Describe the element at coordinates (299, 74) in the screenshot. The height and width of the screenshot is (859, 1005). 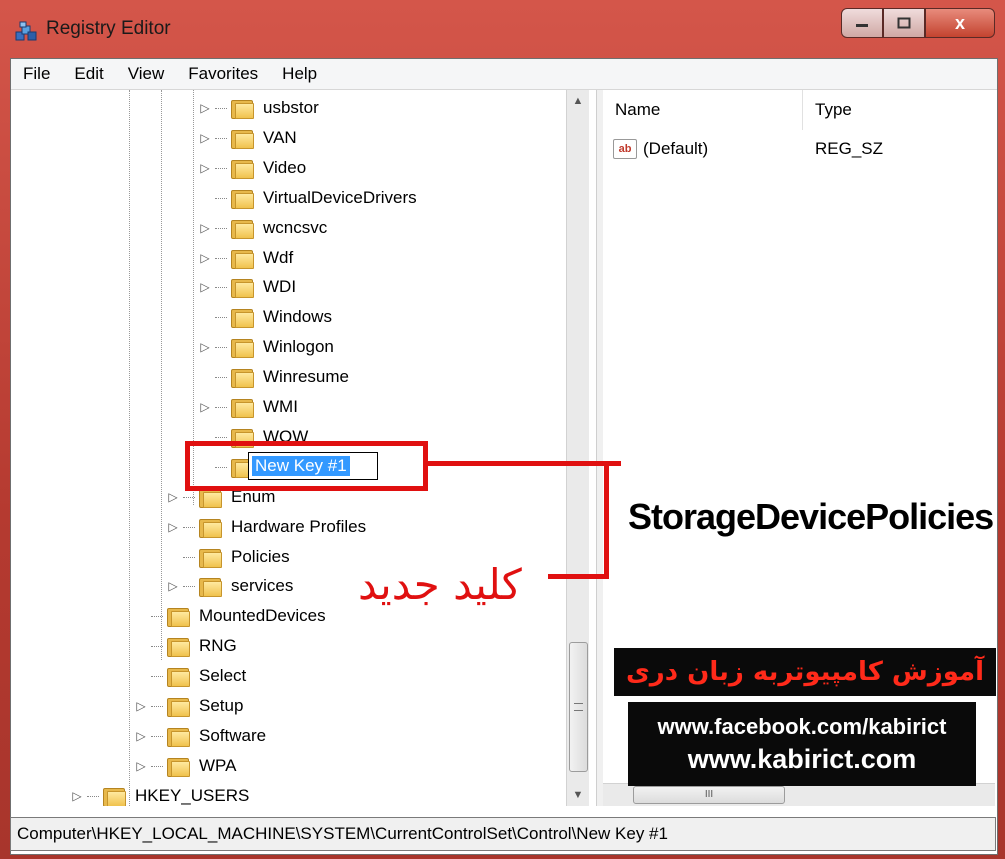
I see `menu-help: Help` at that location.